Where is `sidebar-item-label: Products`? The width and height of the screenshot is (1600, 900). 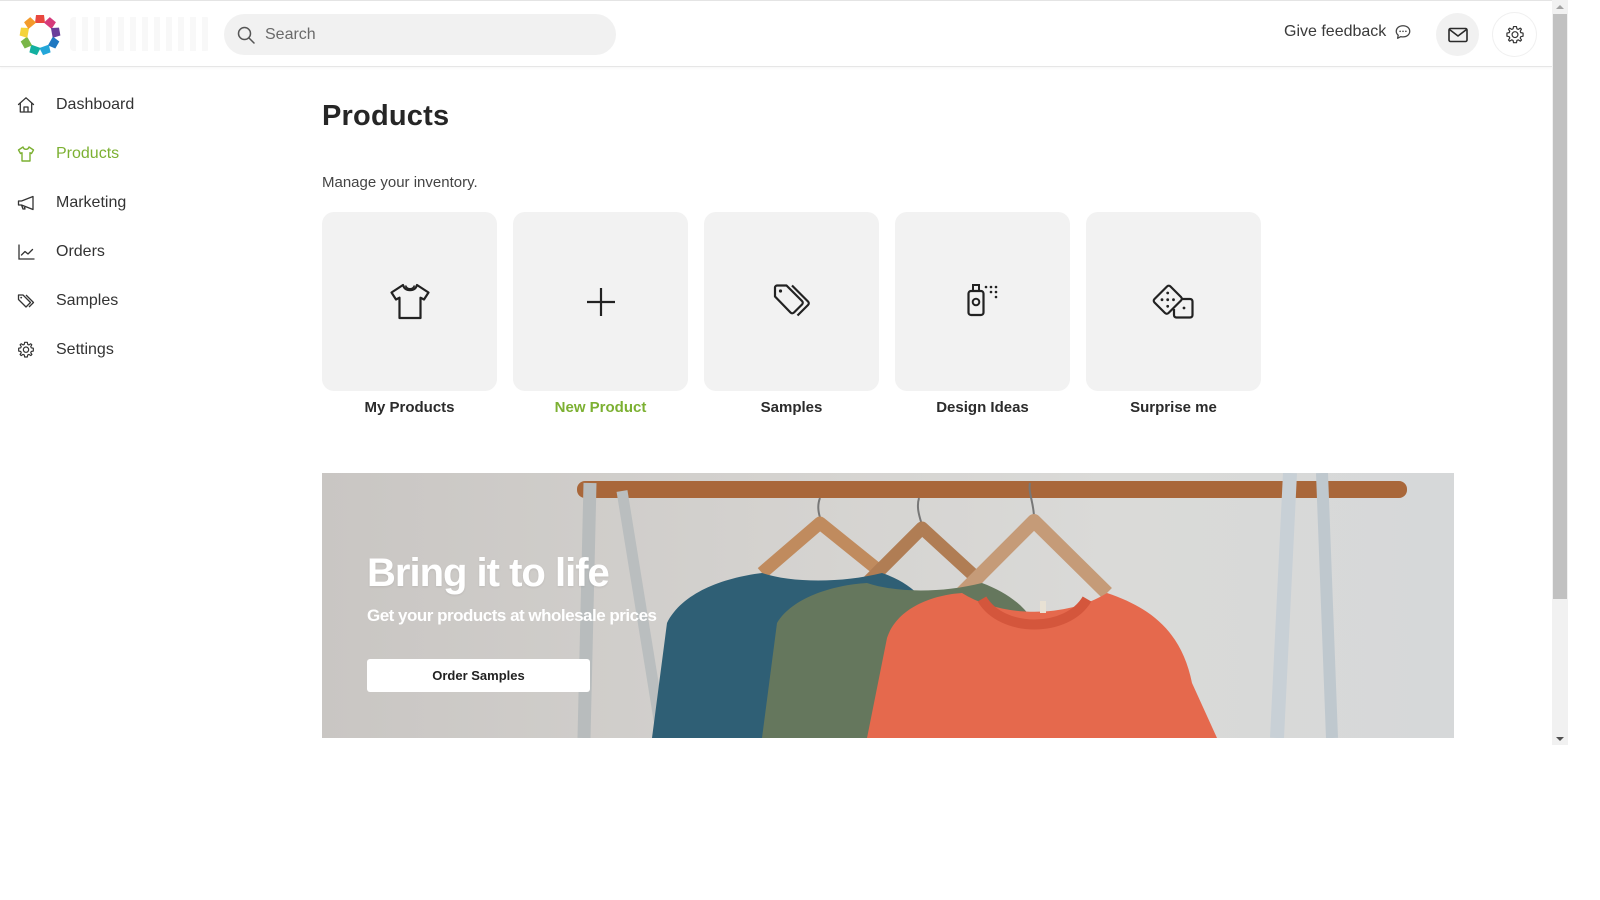
sidebar-item-label: Products is located at coordinates (88, 153).